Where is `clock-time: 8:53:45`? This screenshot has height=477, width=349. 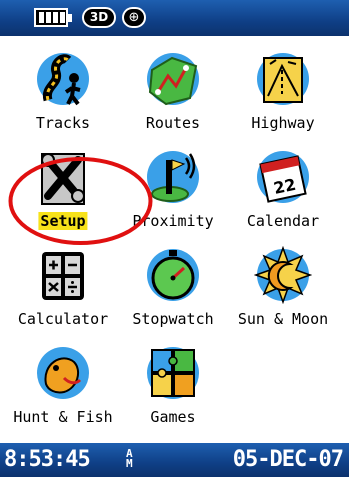
clock-time: 8:53:45 is located at coordinates (47, 459).